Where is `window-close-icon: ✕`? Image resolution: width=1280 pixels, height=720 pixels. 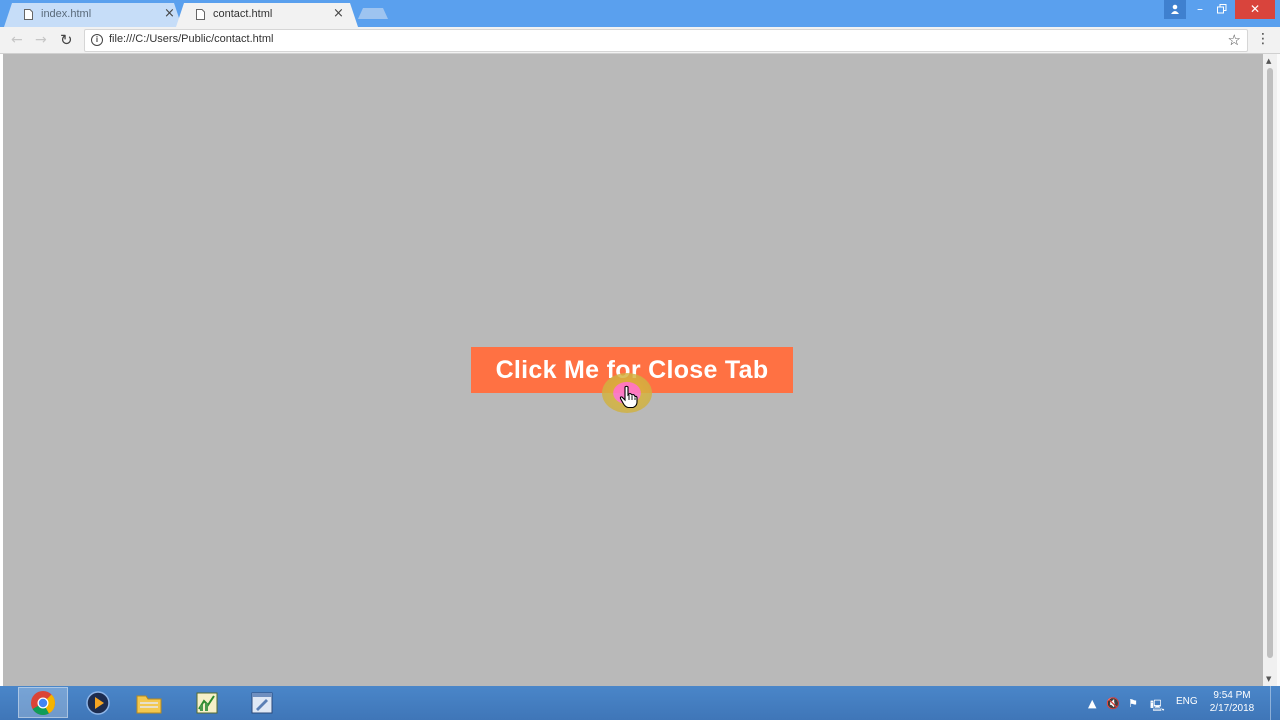 window-close-icon: ✕ is located at coordinates (1255, 9).